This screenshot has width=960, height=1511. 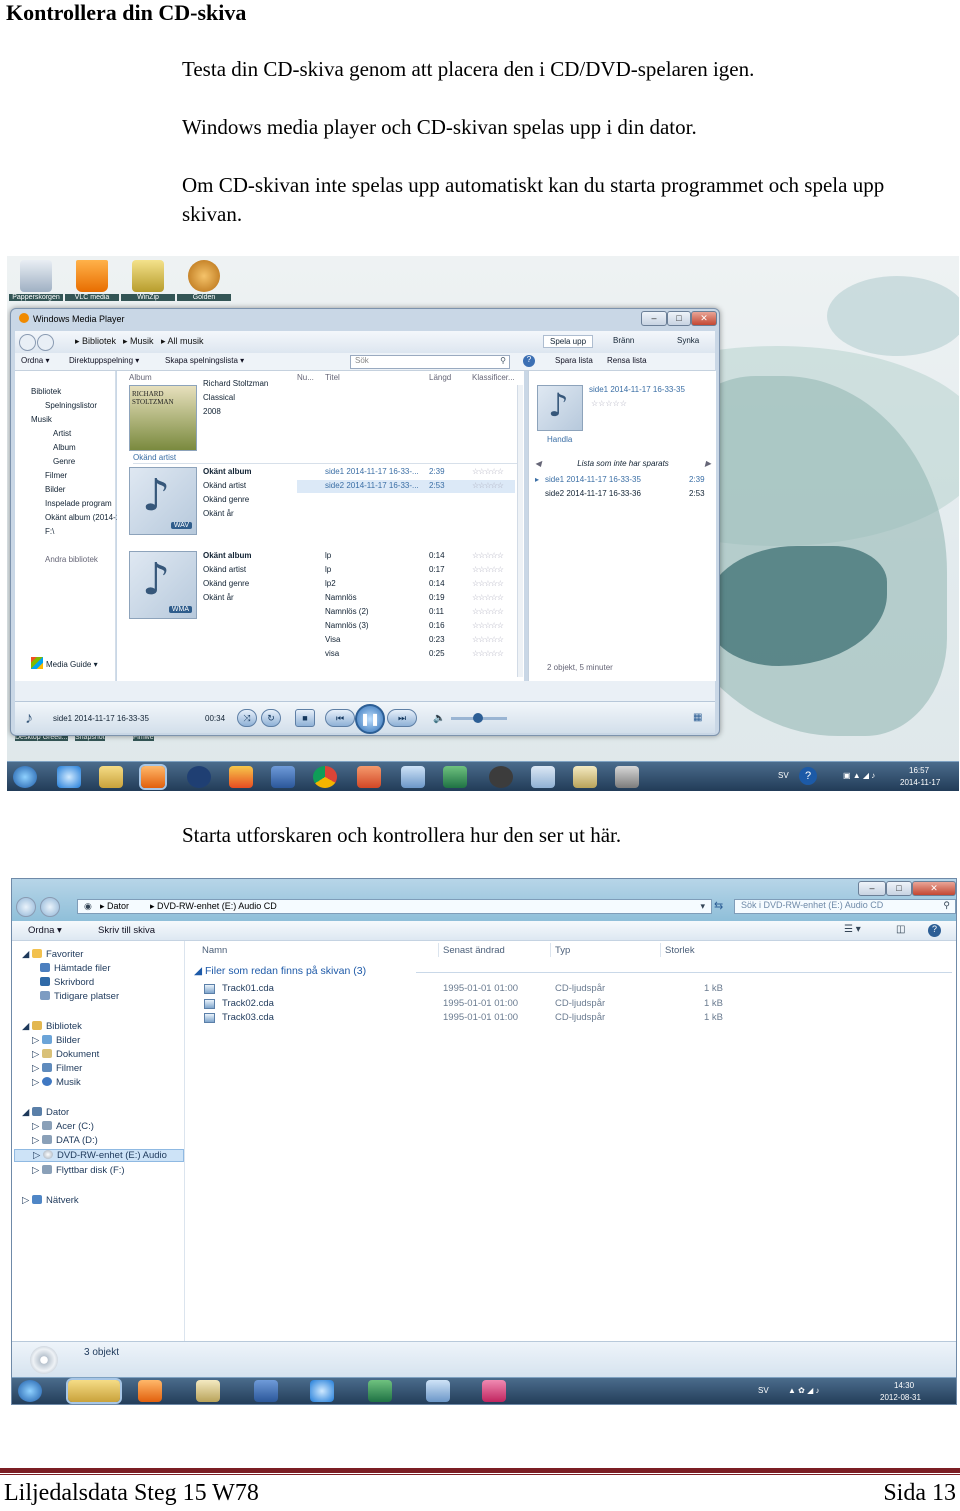 I want to click on playlist-title: side2 2014-11-17 16-33-36, so click(x=593, y=493).